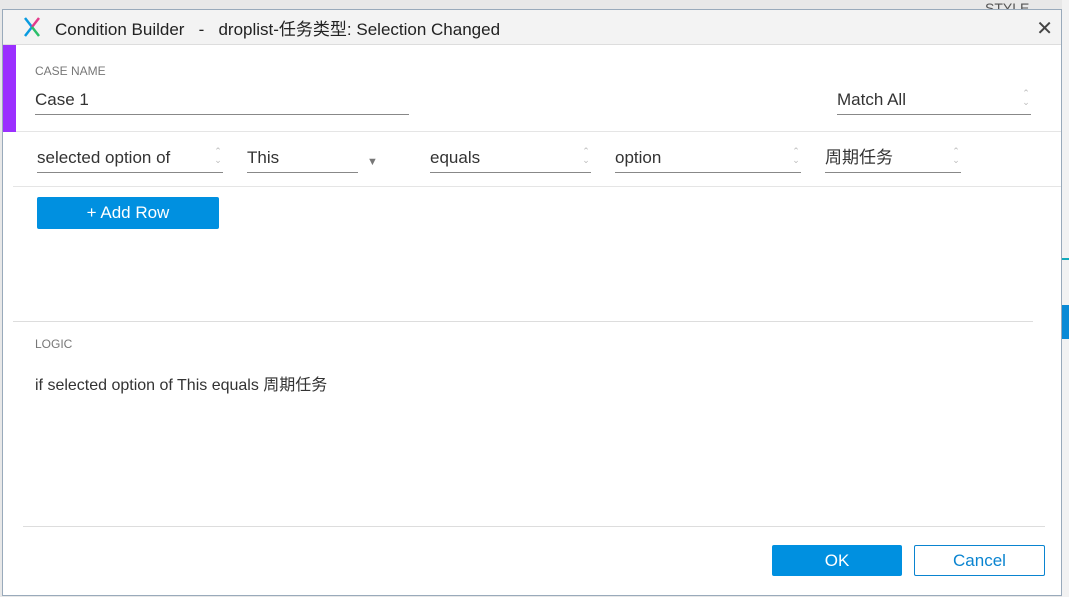  What do you see at coordinates (979, 560) in the screenshot?
I see `cancel-button: Cancel` at bounding box center [979, 560].